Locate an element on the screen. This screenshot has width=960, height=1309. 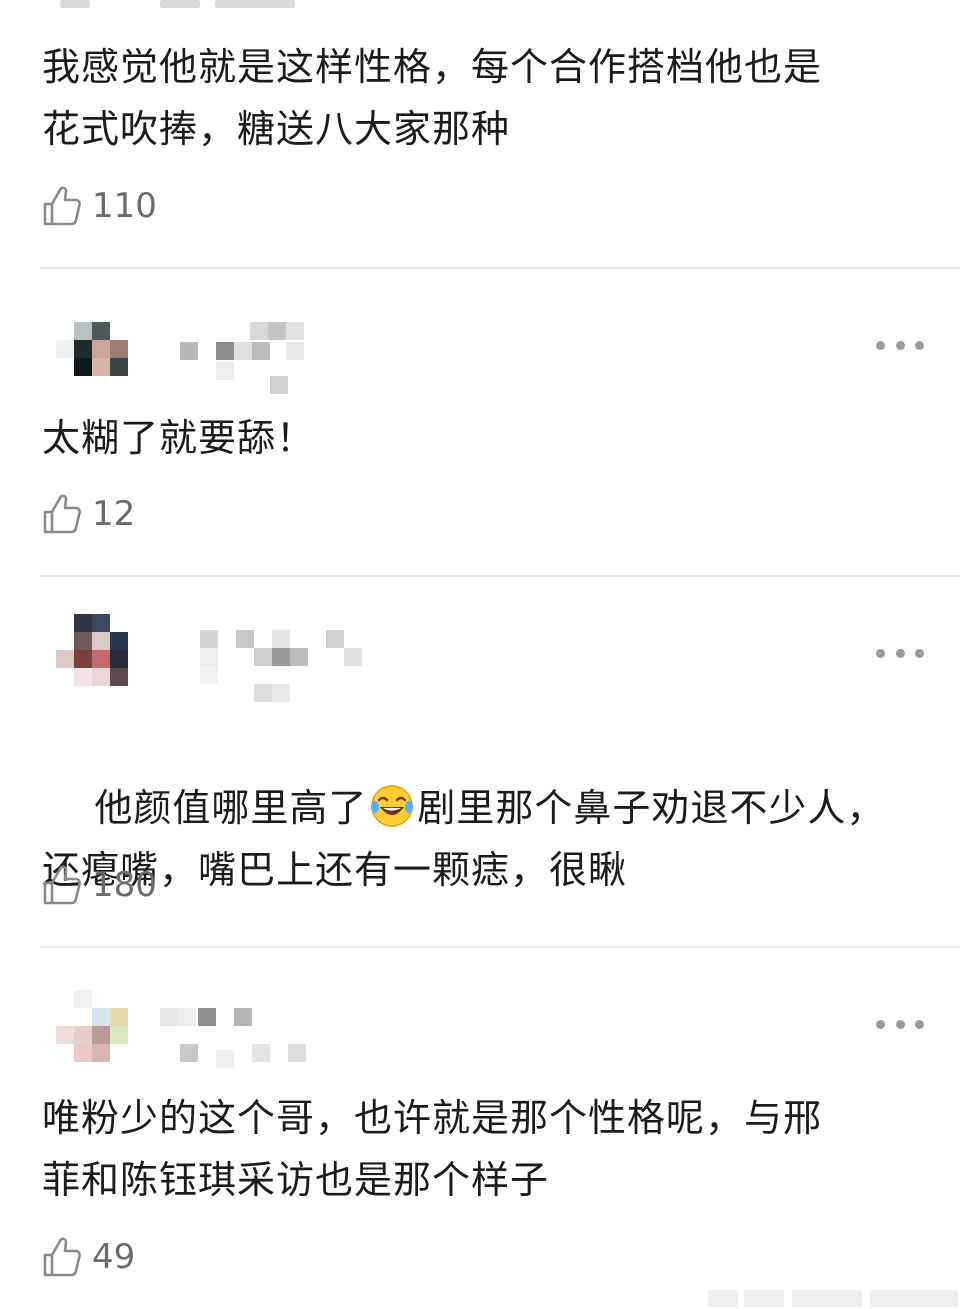
like-button: 110 is located at coordinates (99, 206).